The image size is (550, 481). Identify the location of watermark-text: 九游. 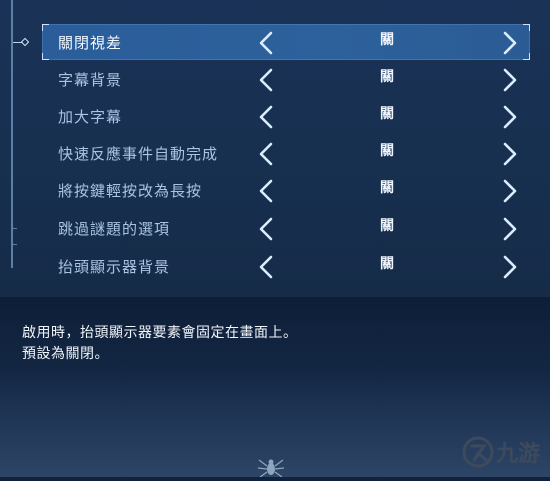
(517, 454).